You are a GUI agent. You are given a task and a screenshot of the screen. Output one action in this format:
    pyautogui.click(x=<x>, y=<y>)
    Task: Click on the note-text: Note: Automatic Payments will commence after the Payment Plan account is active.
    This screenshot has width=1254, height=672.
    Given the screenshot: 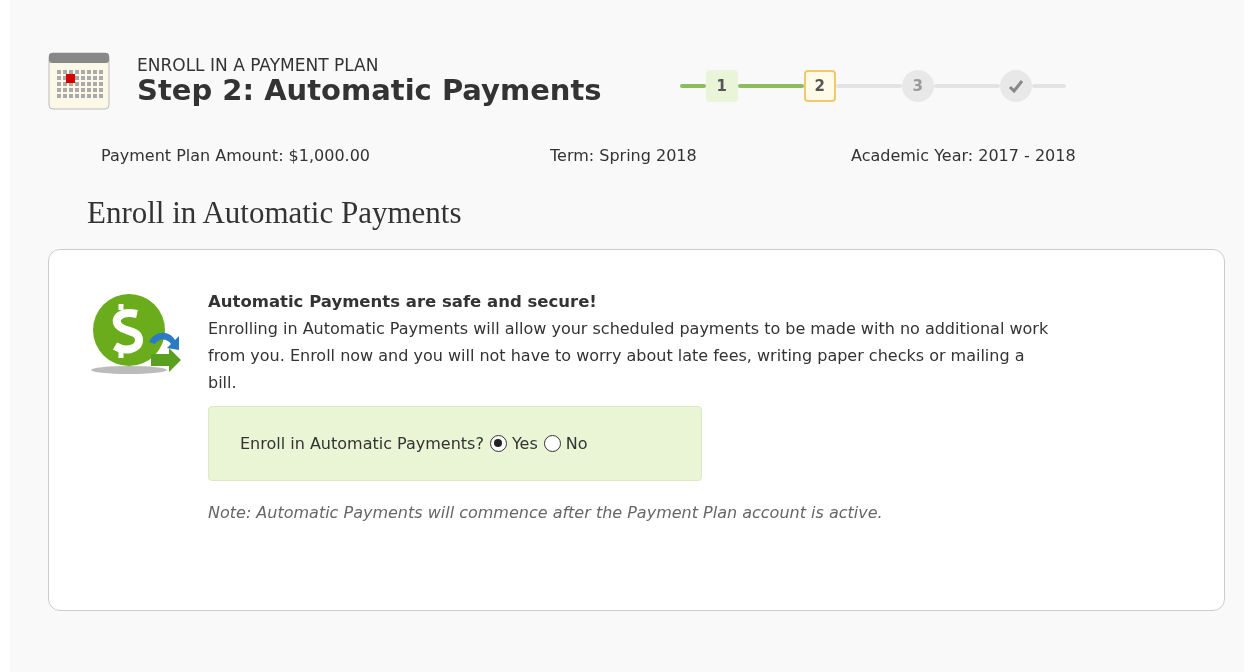 What is the action you would take?
    pyautogui.click(x=546, y=512)
    